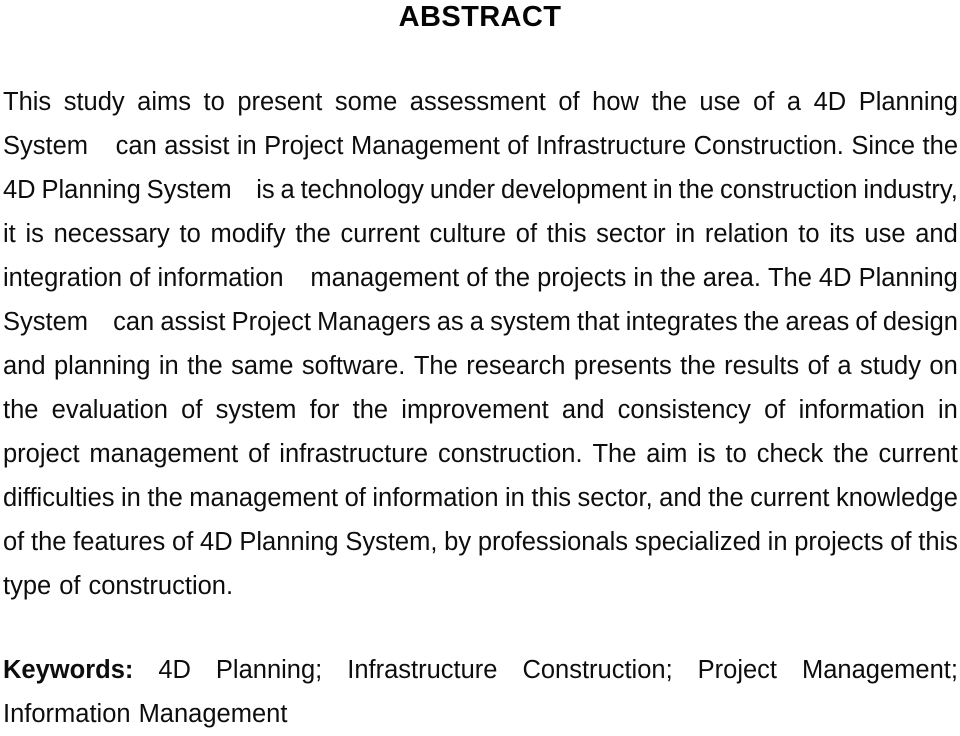 The image size is (960, 736). I want to click on text-token: current, so click(380, 234).